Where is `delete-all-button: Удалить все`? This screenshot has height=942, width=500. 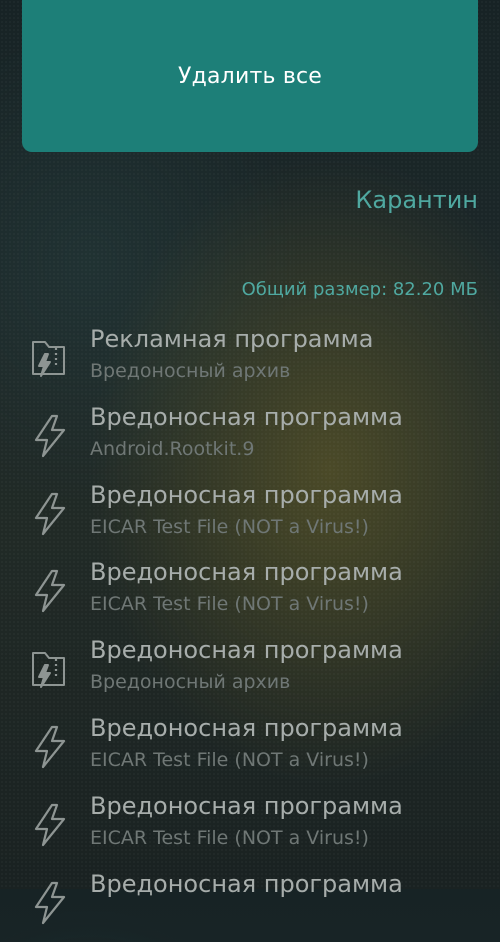
delete-all-button: Удалить все is located at coordinates (250, 76).